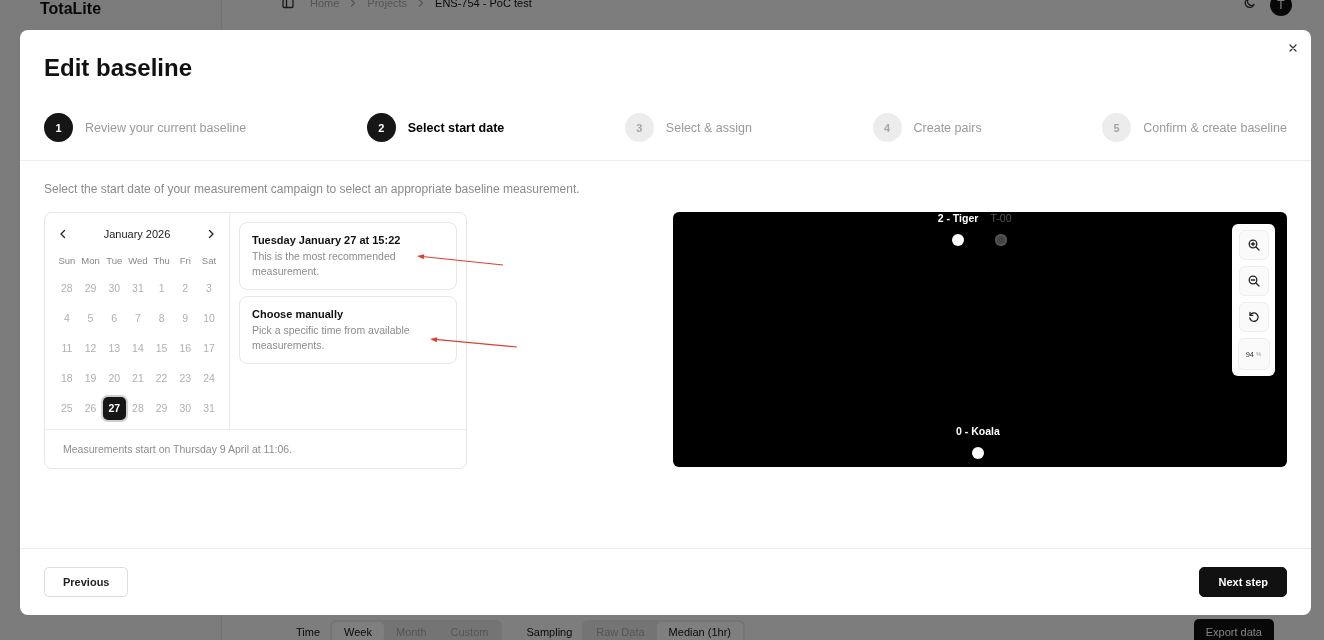 This screenshot has width=1324, height=640. What do you see at coordinates (358, 631) in the screenshot?
I see `segment-tab: Week` at bounding box center [358, 631].